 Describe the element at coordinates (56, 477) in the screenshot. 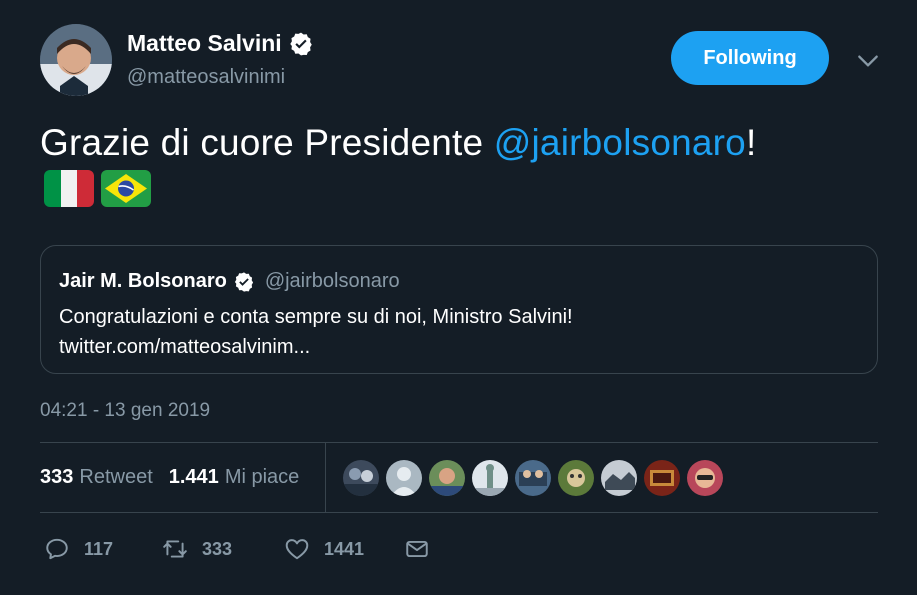

I see `retweet-count: 333` at that location.